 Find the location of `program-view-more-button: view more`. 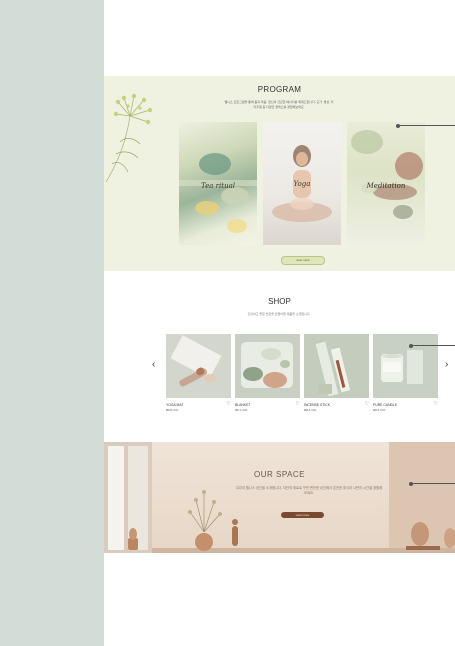

program-view-more-button: view more is located at coordinates (303, 260).